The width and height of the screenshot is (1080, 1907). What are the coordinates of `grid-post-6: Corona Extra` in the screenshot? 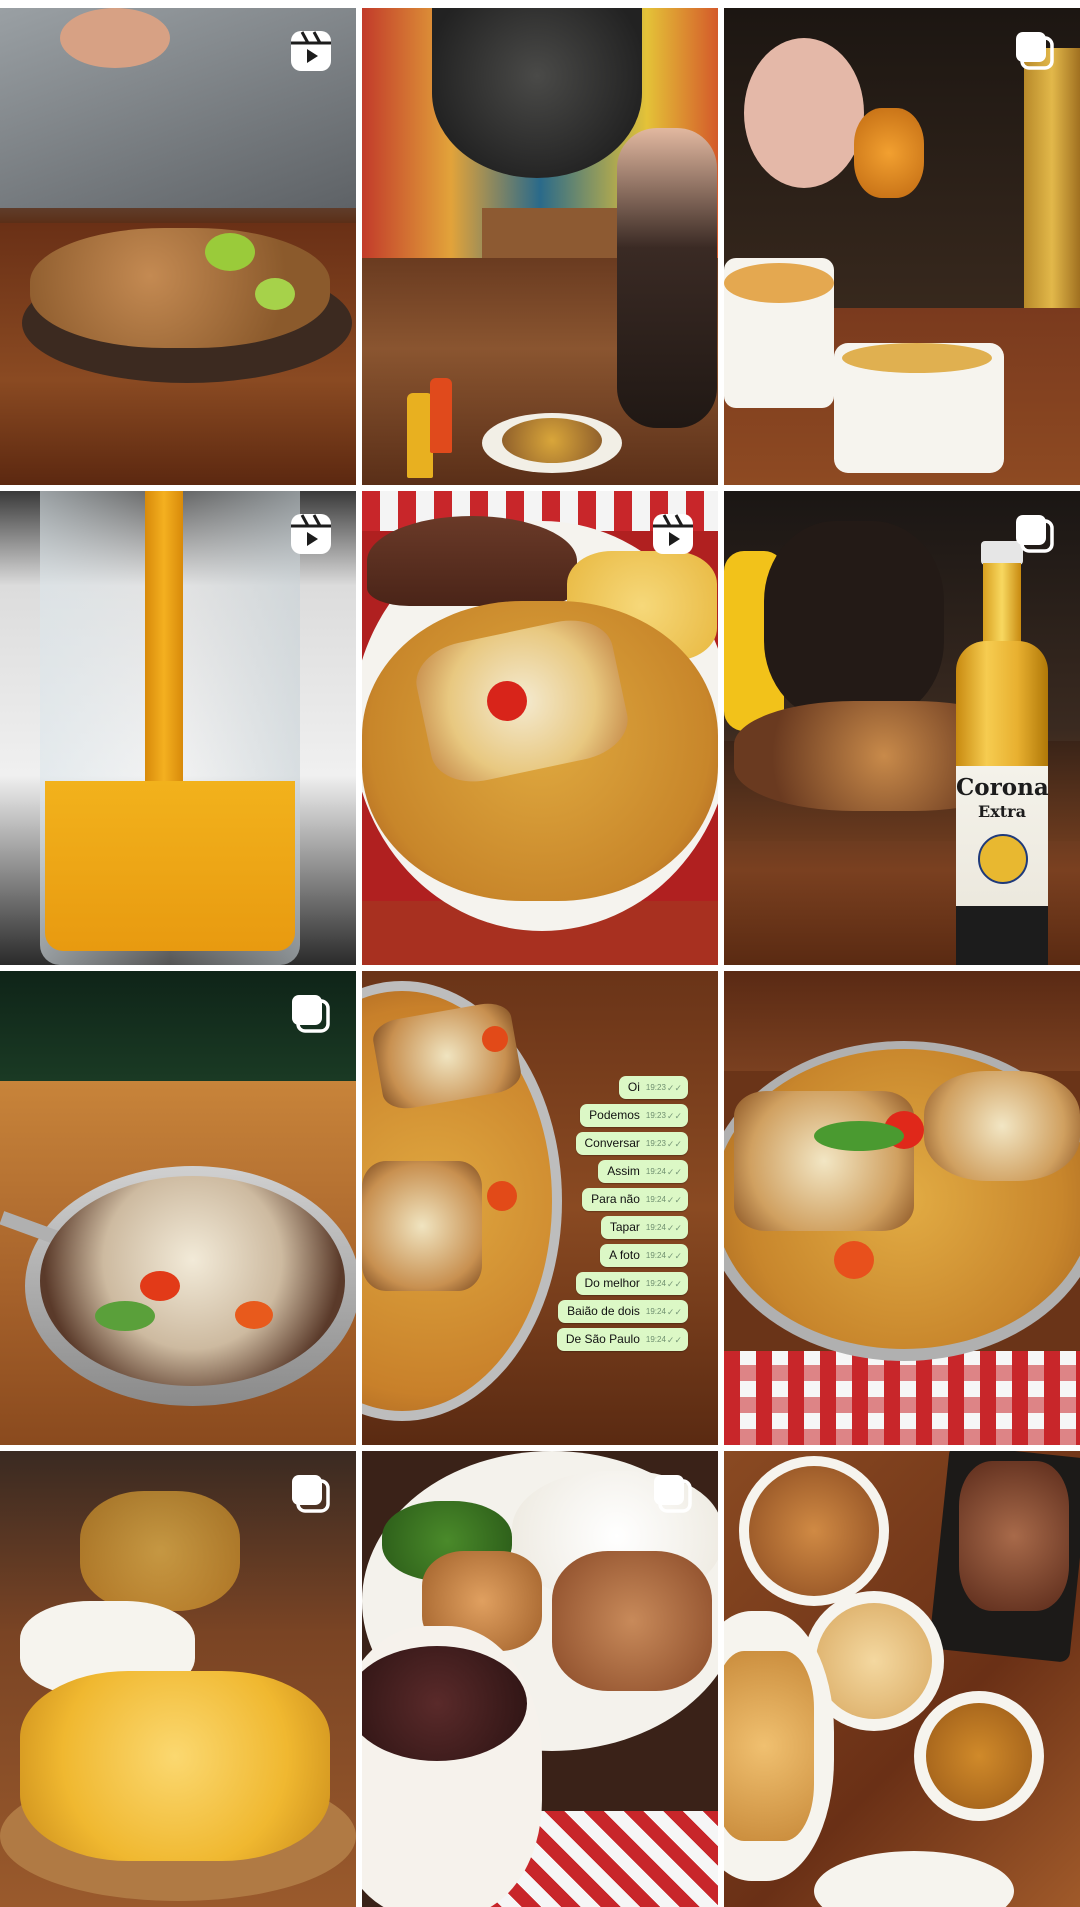 It's located at (902, 728).